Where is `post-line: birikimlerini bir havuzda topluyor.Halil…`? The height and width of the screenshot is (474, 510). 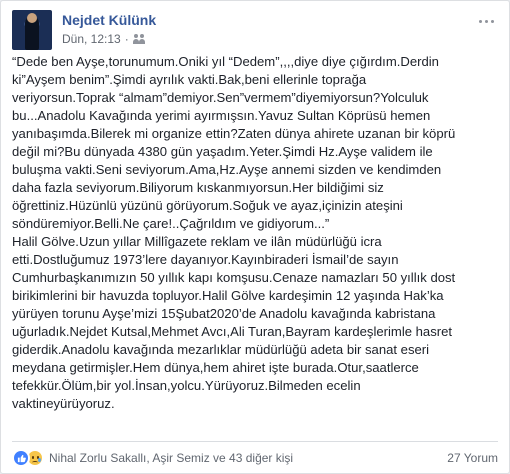 post-line: birikimlerini bir havuzda topluyor.Halil… is located at coordinates (228, 295).